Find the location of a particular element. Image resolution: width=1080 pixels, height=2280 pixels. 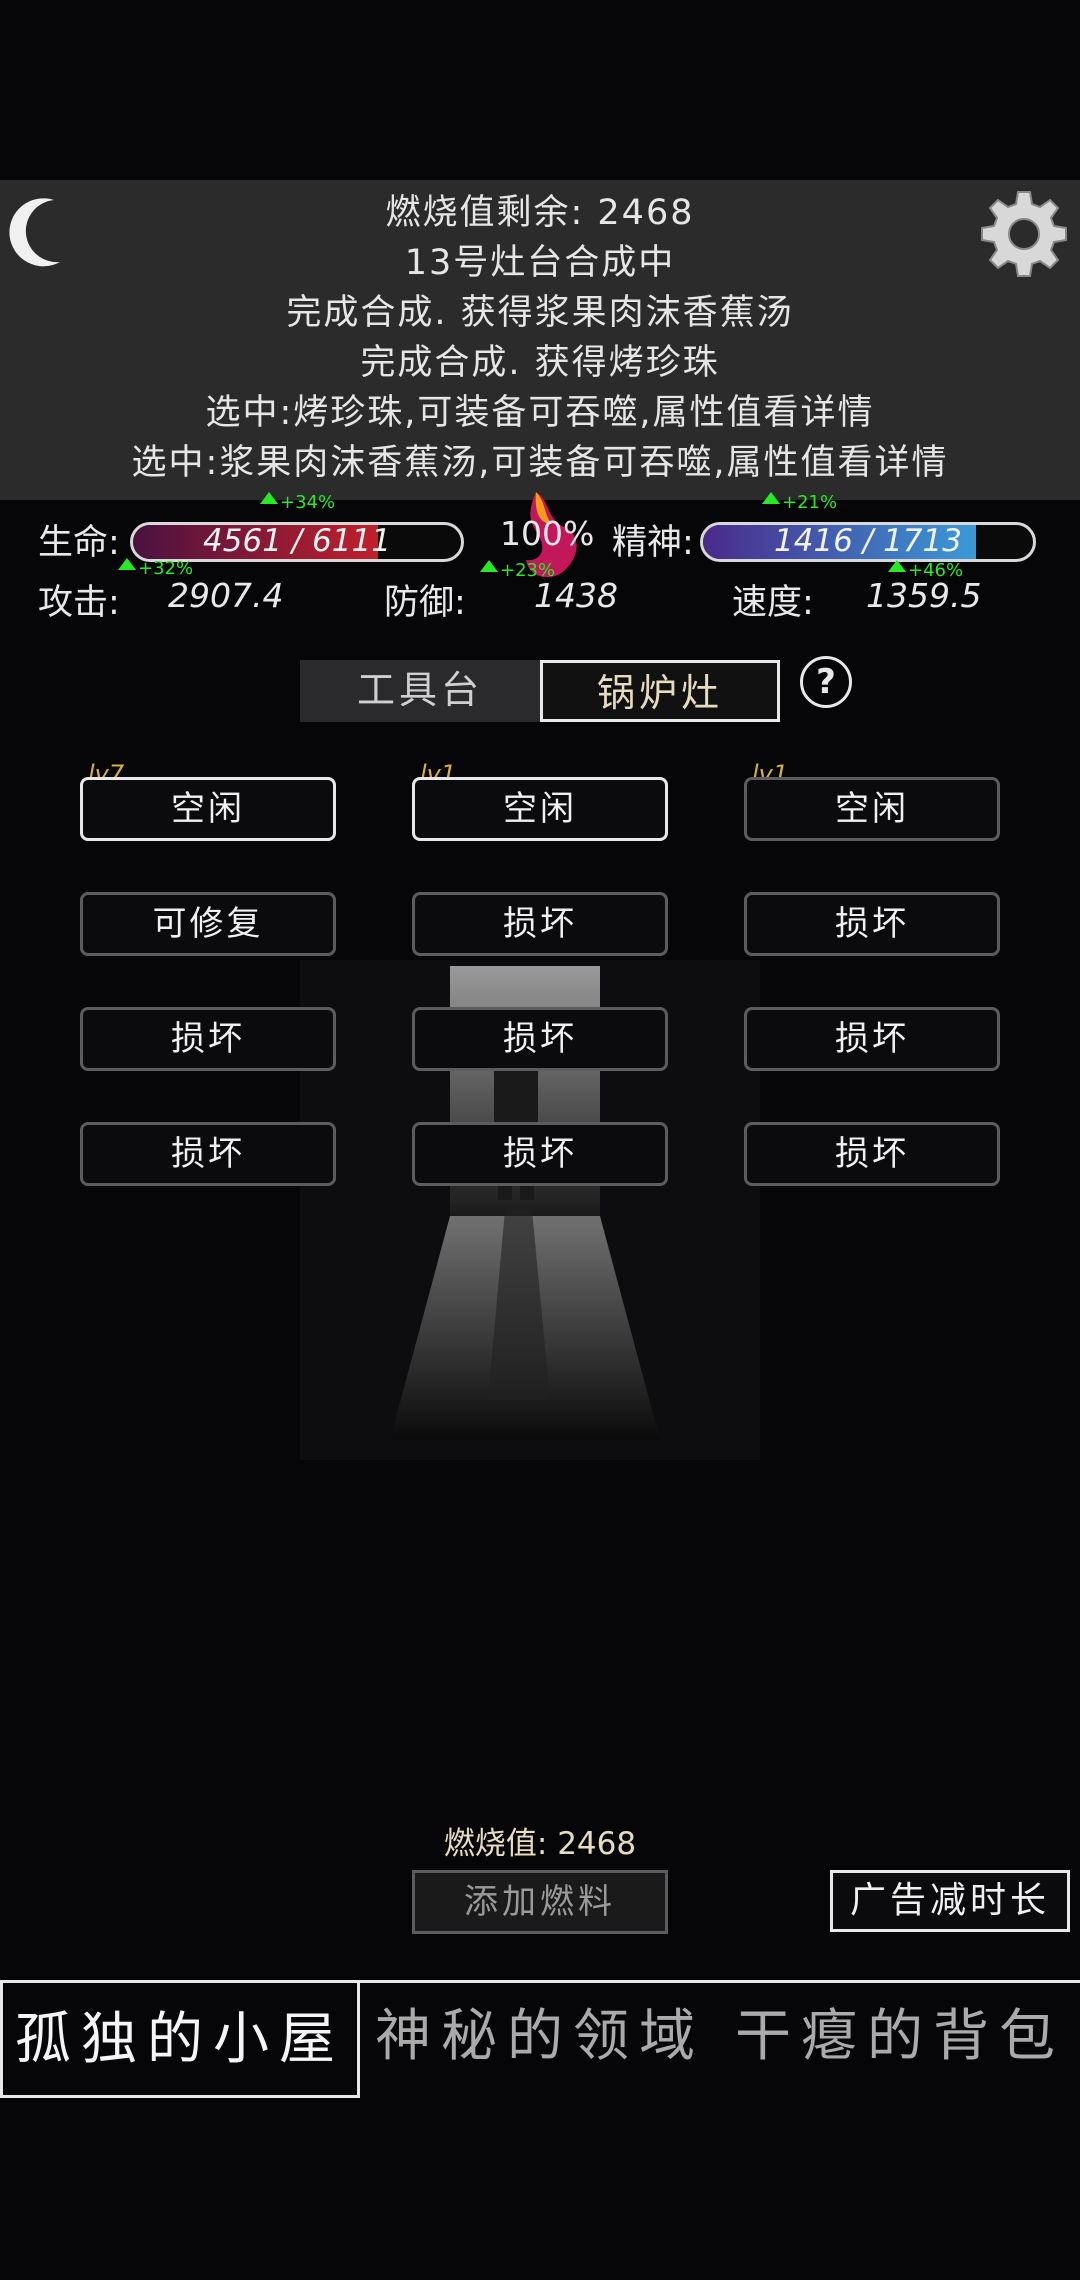

nav-tab-bag: 干瘪的背包 is located at coordinates (900, 2039).